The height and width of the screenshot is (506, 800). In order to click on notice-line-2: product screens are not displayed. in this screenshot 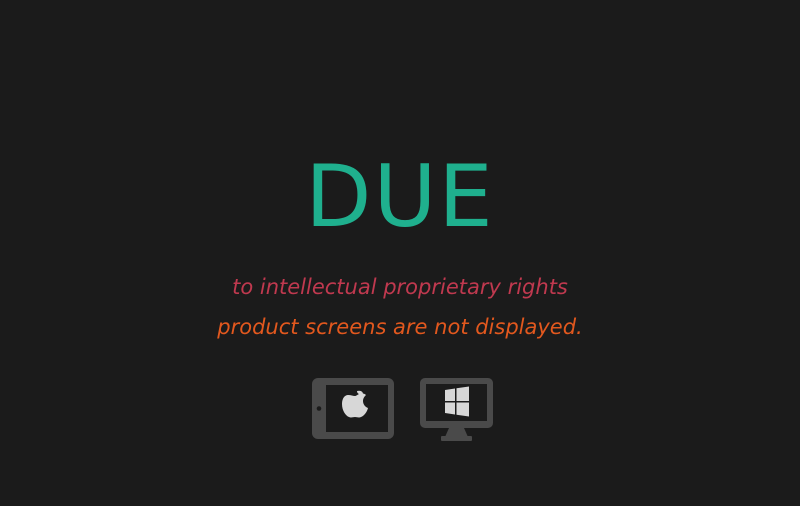, I will do `click(400, 327)`.